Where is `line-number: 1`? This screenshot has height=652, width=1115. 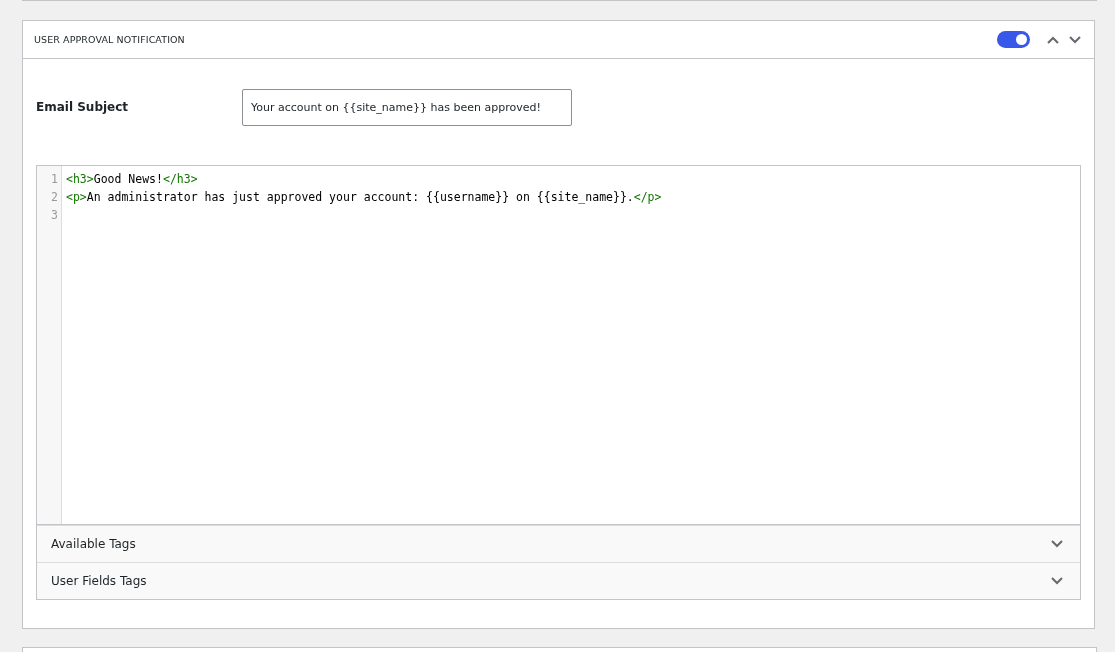 line-number: 1 is located at coordinates (54, 179).